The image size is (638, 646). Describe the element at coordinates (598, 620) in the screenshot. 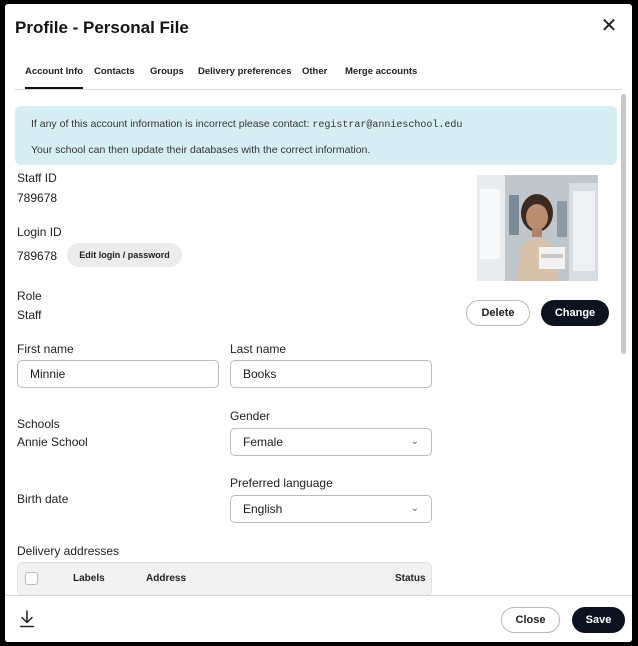

I see `save-button: Save` at that location.